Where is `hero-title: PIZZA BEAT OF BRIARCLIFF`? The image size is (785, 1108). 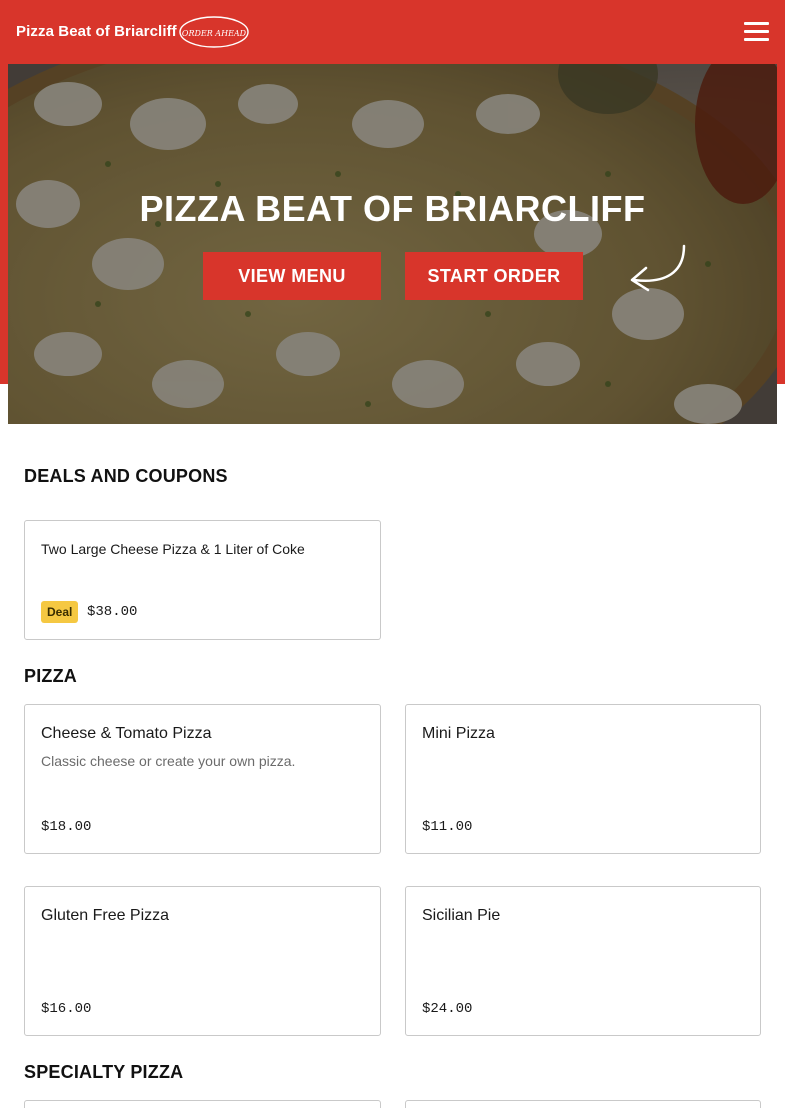 hero-title: PIZZA BEAT OF BRIARCLIFF is located at coordinates (392, 208).